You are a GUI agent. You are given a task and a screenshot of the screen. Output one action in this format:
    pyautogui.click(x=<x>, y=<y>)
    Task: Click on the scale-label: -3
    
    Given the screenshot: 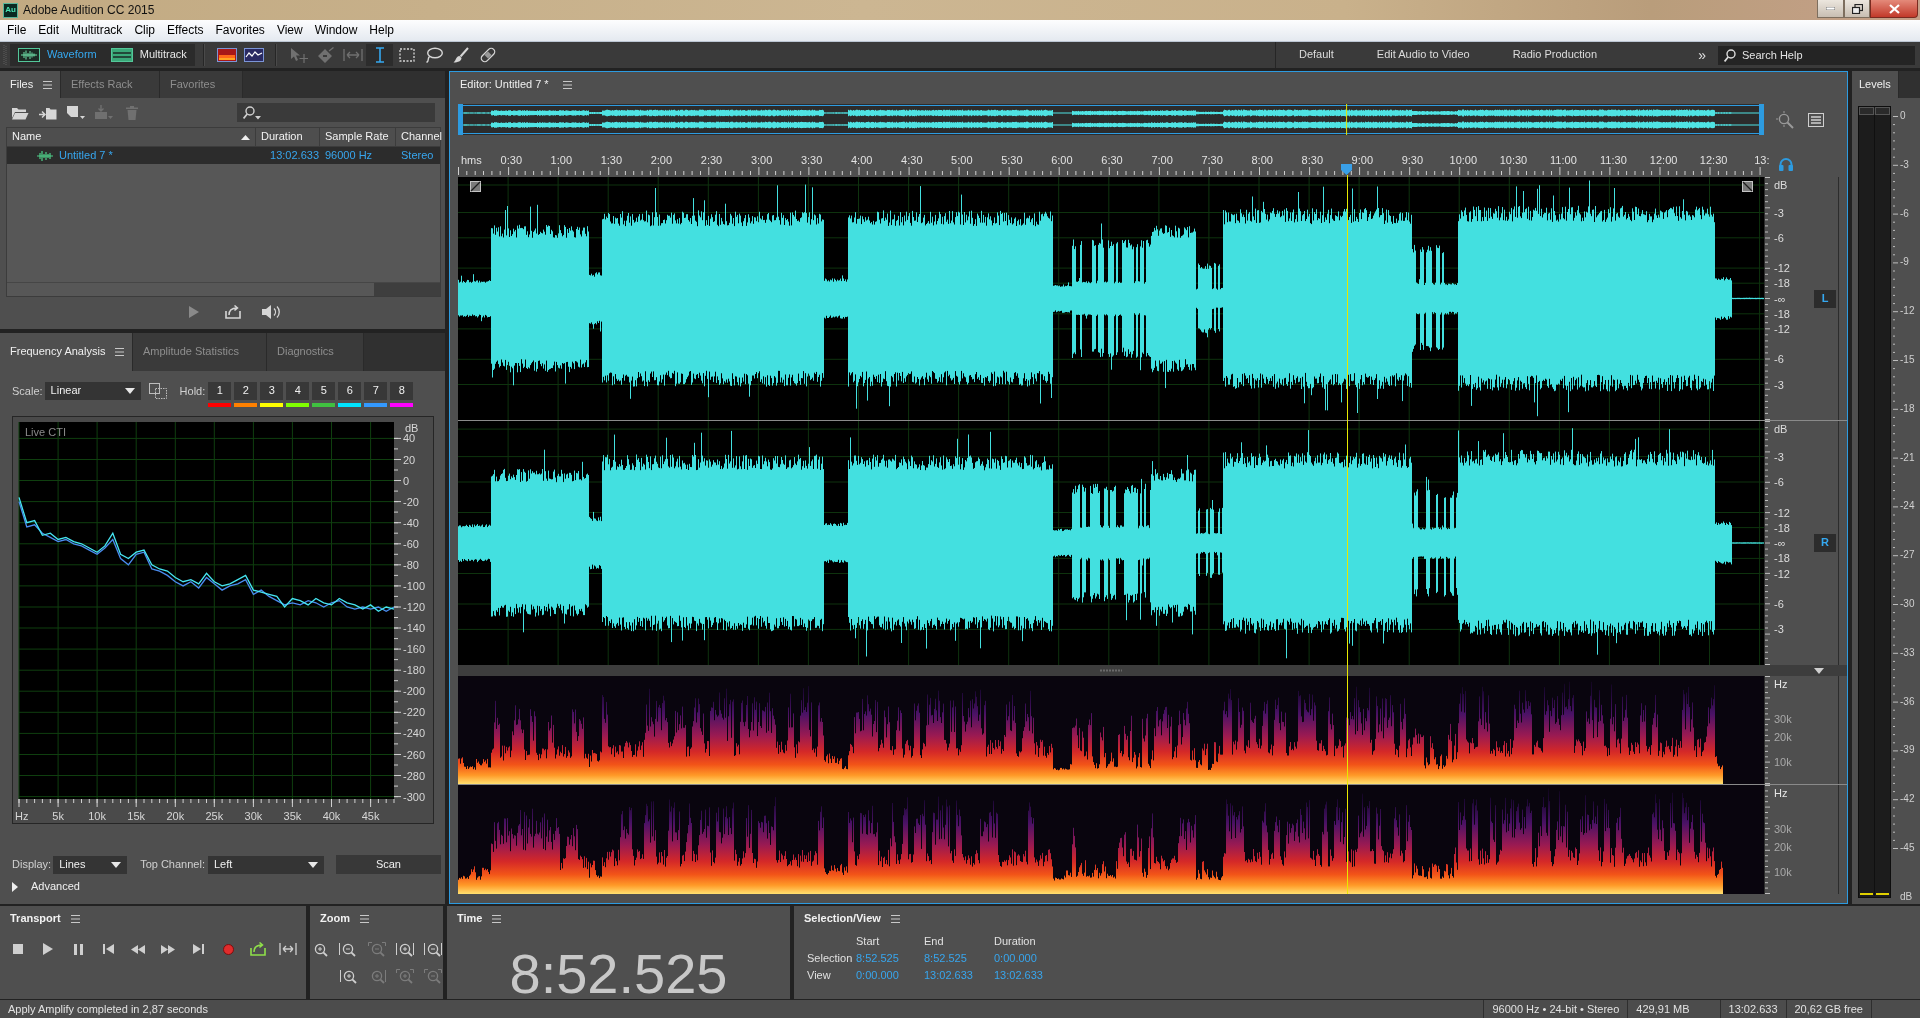 What is the action you would take?
    pyautogui.click(x=1779, y=456)
    